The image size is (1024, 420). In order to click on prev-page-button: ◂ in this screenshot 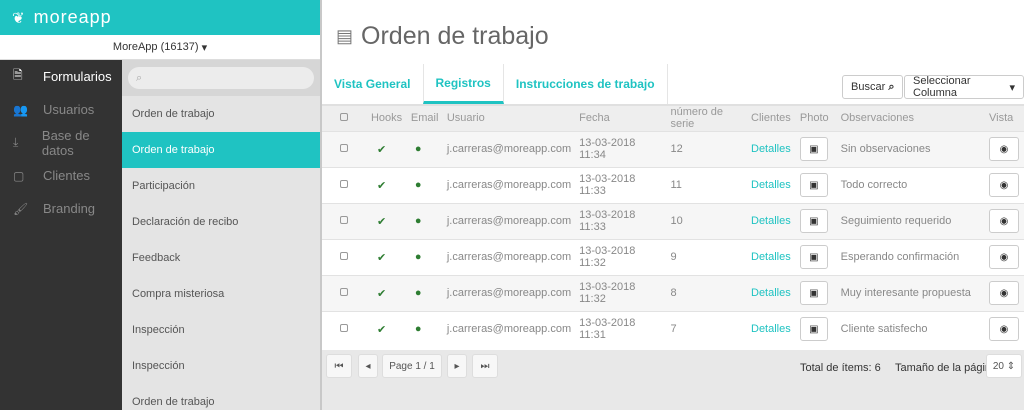, I will do `click(368, 366)`.